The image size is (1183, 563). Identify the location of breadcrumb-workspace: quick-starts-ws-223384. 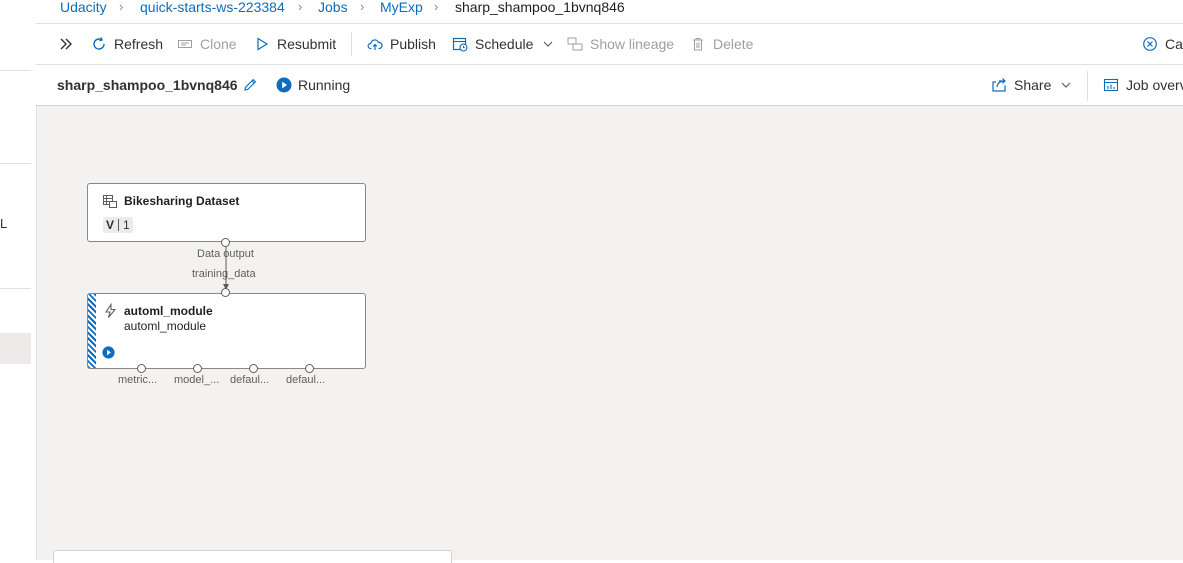
(212, 7).